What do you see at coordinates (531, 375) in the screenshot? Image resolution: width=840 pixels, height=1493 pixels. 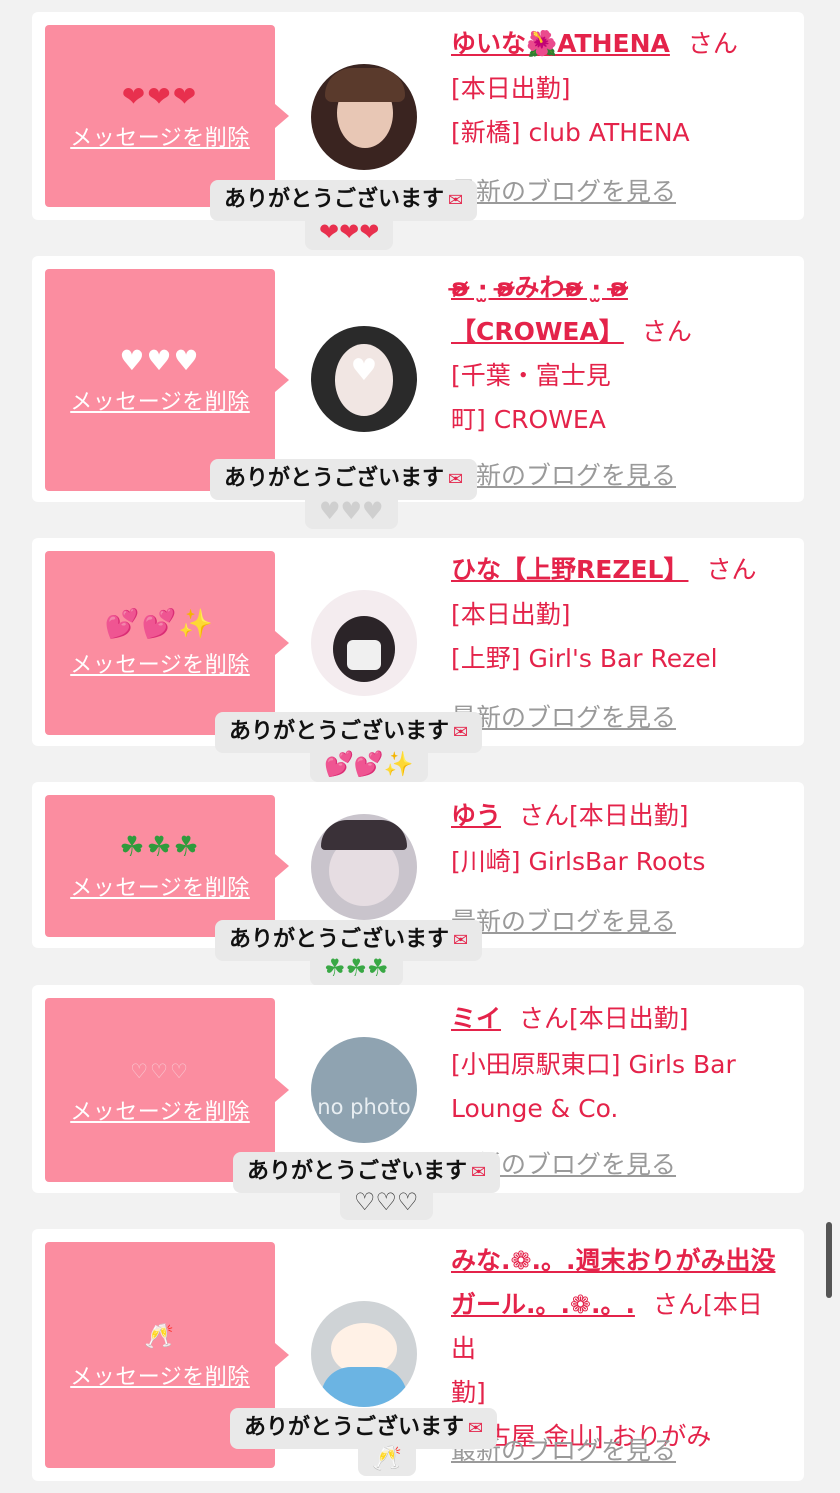 I see `shop-text: [千葉・富士見` at bounding box center [531, 375].